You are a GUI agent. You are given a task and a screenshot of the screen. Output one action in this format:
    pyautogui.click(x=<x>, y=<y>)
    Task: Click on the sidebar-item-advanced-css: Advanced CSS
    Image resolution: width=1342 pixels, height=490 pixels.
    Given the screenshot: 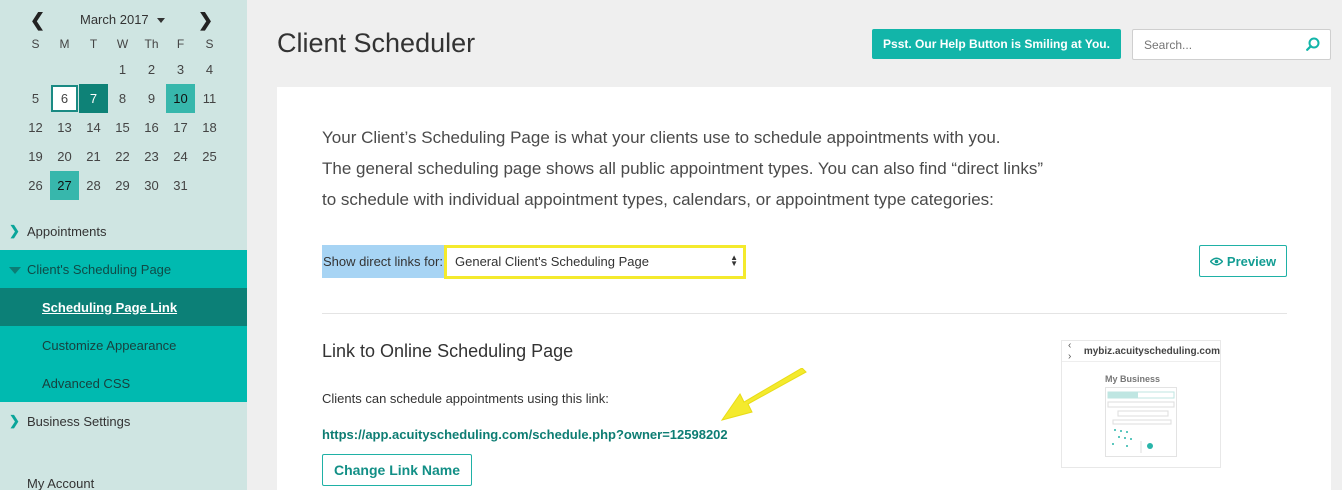 What is the action you would take?
    pyautogui.click(x=123, y=383)
    